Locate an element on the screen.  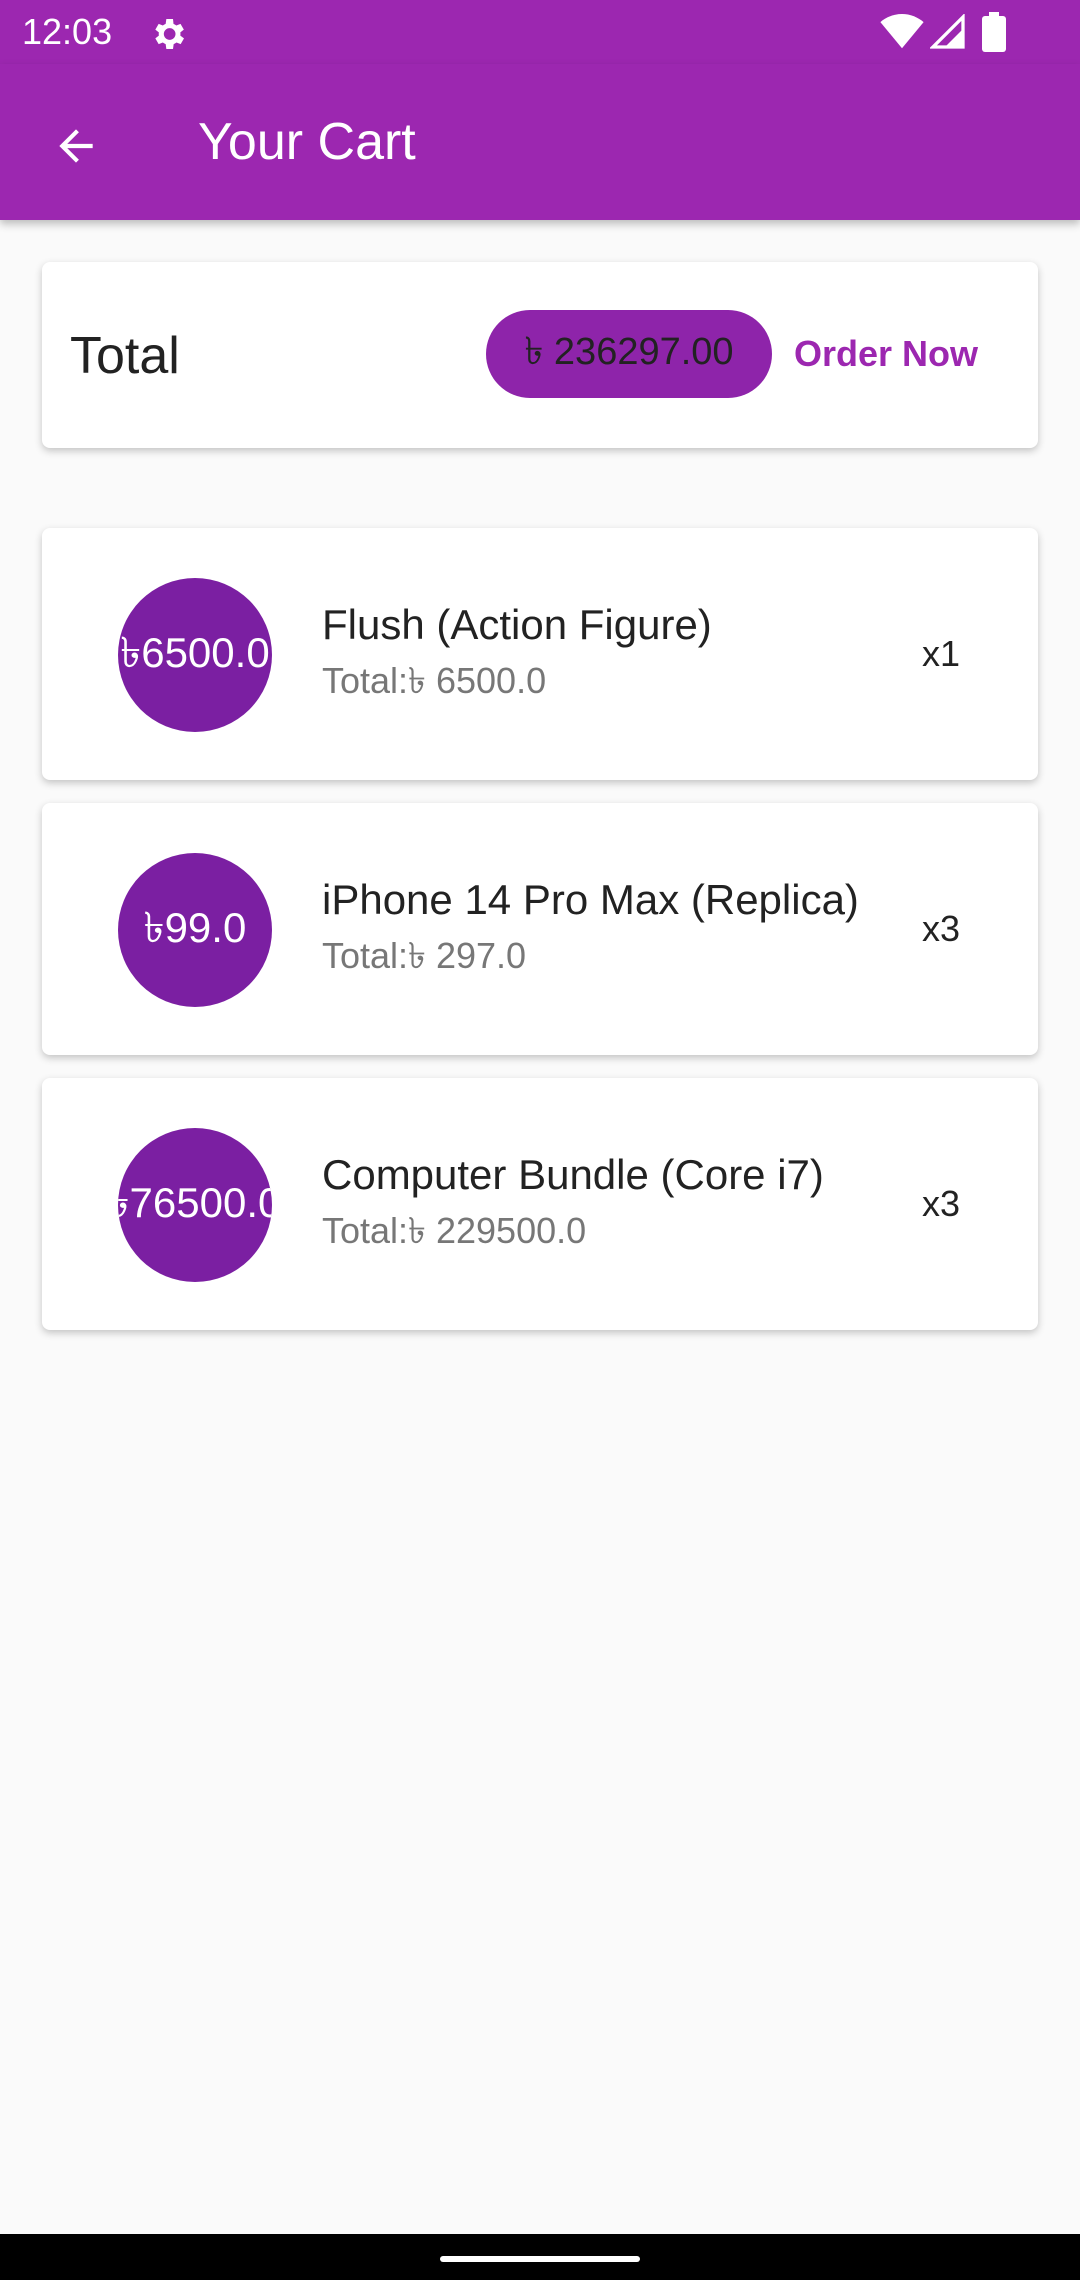
item-total: Total:৳ 297.0 is located at coordinates (424, 955).